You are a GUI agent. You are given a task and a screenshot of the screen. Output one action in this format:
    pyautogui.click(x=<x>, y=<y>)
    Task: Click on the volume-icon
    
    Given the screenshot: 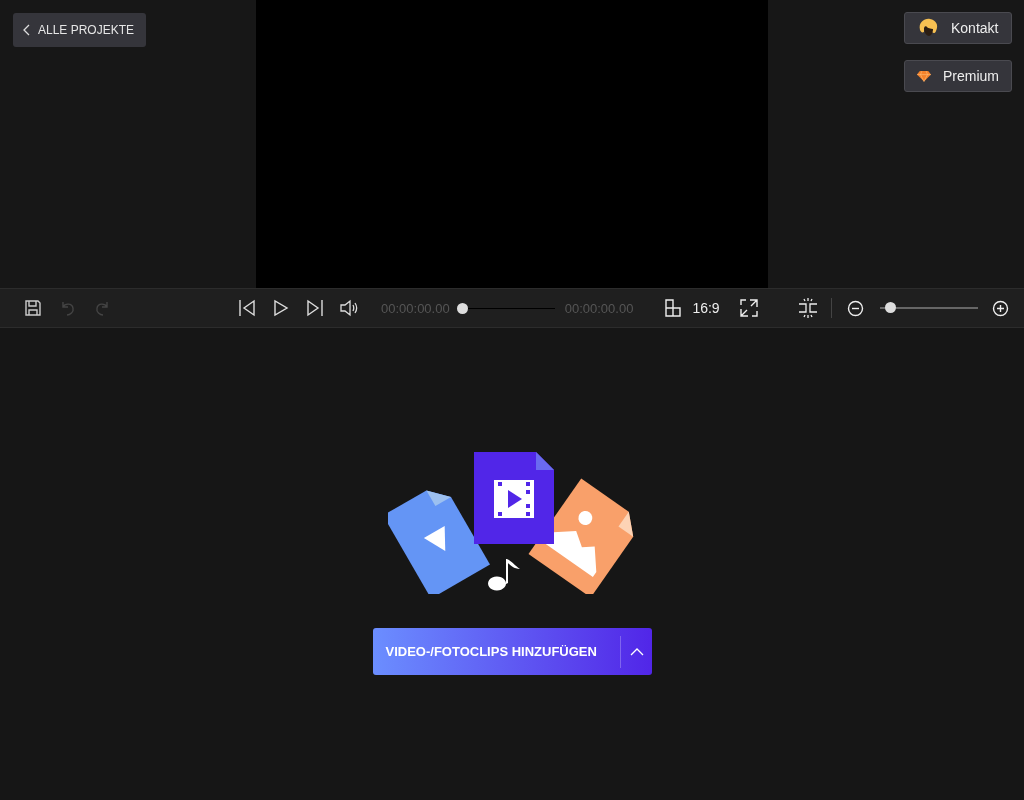 What is the action you would take?
    pyautogui.click(x=349, y=308)
    